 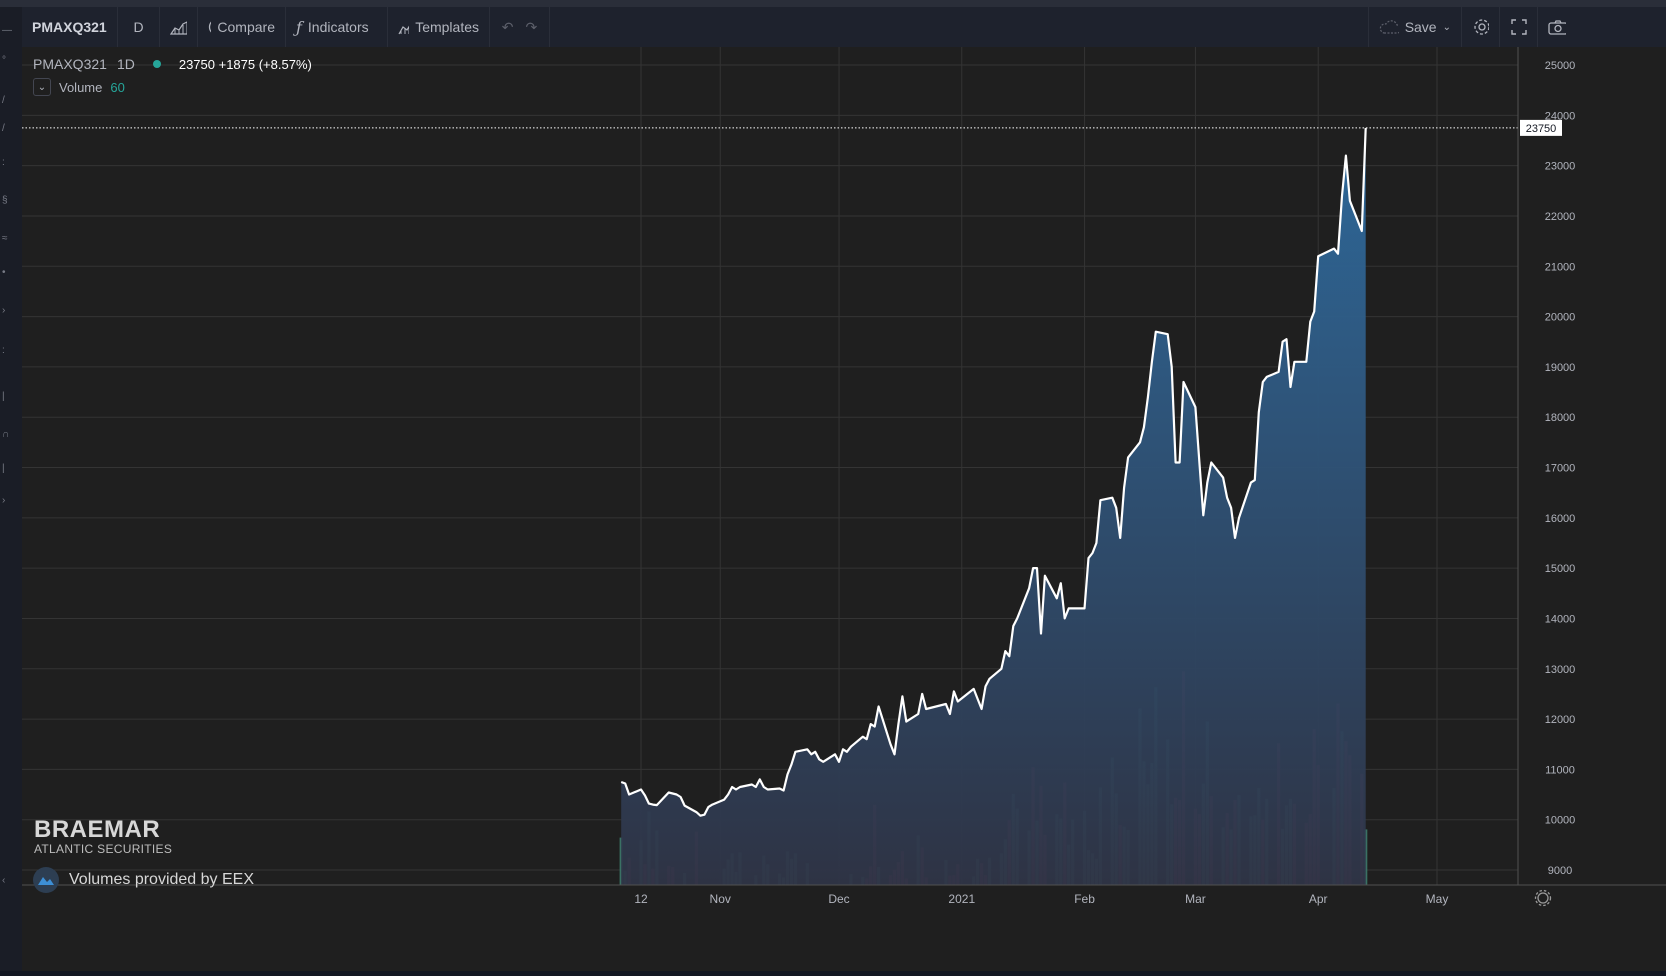 What do you see at coordinates (6, 129) in the screenshot?
I see `pen-tool-icon: /` at bounding box center [6, 129].